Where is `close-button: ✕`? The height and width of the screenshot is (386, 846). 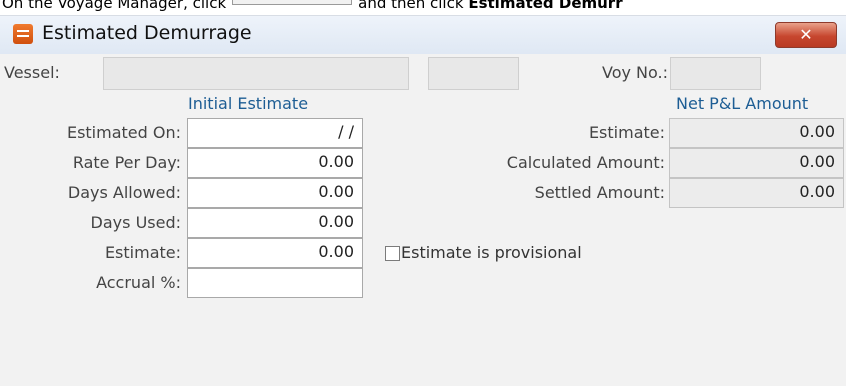 close-button: ✕ is located at coordinates (806, 35).